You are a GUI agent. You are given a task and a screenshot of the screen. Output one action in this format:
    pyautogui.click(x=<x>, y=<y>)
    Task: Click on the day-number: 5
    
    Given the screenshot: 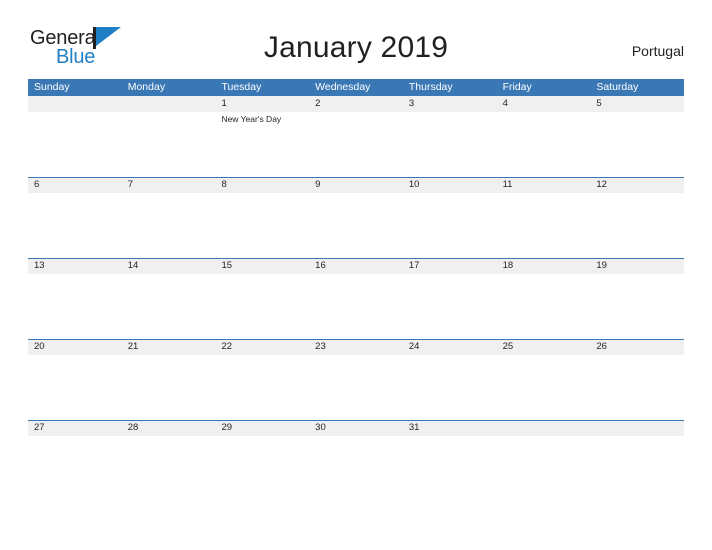 What is the action you would take?
    pyautogui.click(x=599, y=103)
    